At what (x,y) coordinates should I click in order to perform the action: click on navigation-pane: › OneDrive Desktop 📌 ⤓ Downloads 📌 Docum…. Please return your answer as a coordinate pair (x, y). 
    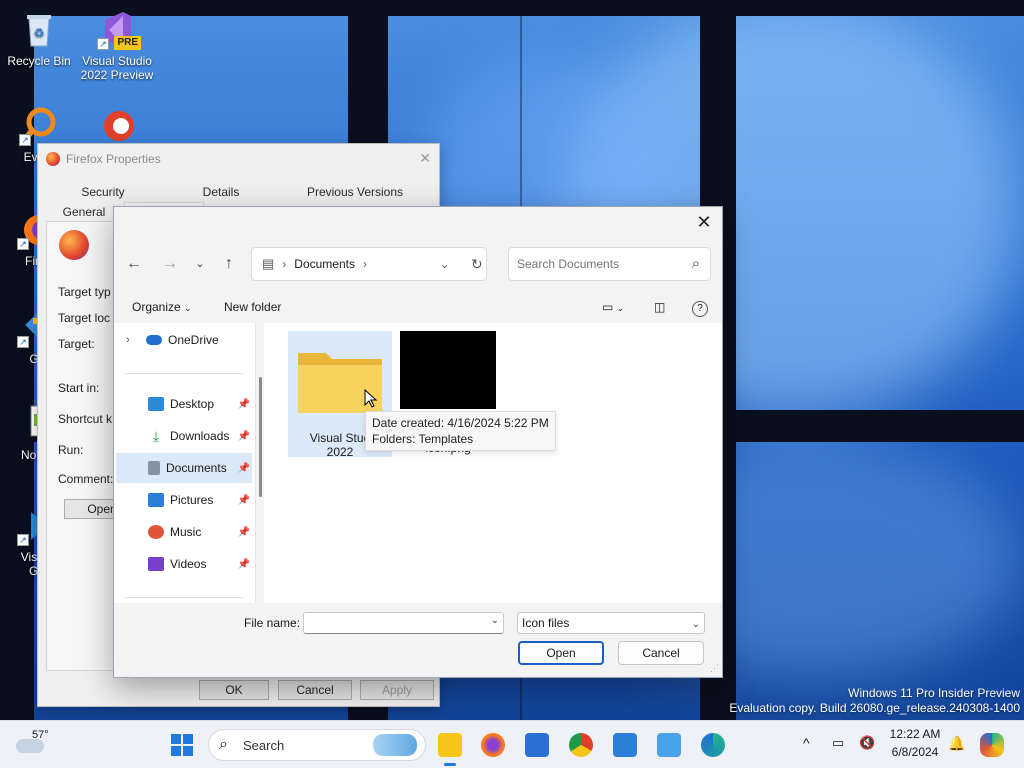
    Looking at the image, I should click on (185, 463).